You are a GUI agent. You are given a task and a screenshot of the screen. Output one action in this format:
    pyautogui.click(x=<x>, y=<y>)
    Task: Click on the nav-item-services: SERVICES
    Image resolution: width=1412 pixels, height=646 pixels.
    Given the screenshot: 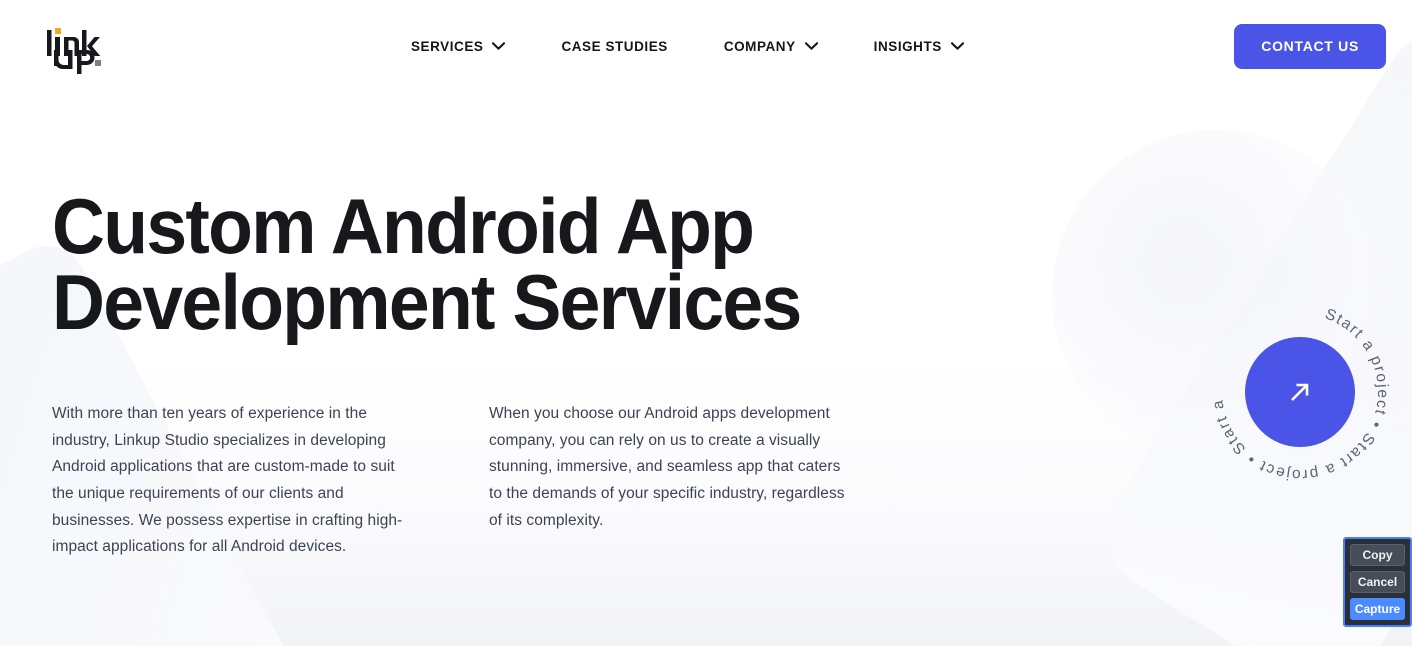 What is the action you would take?
    pyautogui.click(x=458, y=46)
    